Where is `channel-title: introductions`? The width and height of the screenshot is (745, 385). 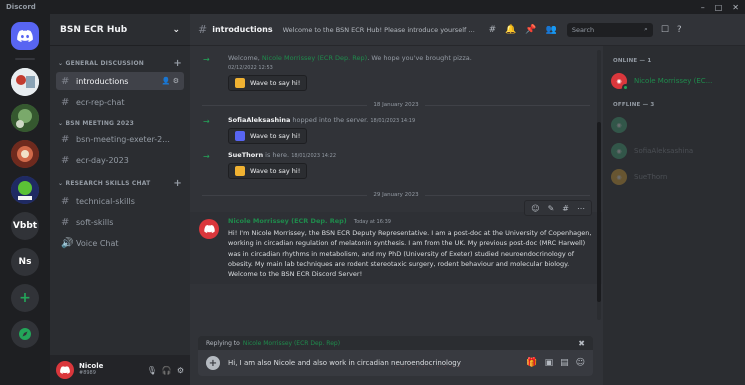
channel-title: introductions is located at coordinates (242, 29).